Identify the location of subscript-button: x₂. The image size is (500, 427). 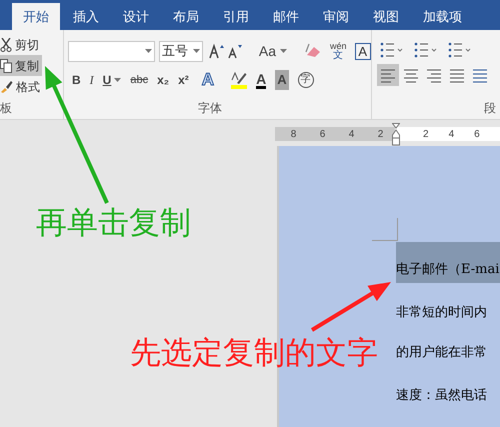
(163, 80).